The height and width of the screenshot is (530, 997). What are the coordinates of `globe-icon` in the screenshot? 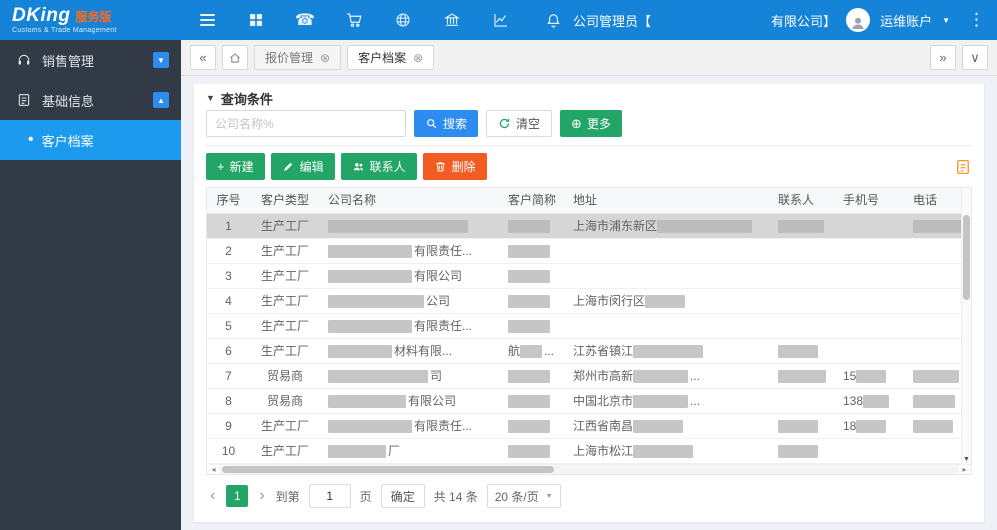 It's located at (403, 20).